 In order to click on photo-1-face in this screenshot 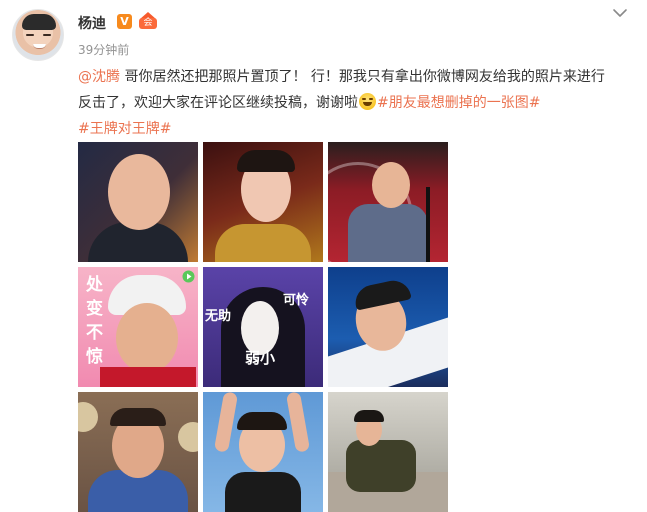, I will do `click(139, 192)`.